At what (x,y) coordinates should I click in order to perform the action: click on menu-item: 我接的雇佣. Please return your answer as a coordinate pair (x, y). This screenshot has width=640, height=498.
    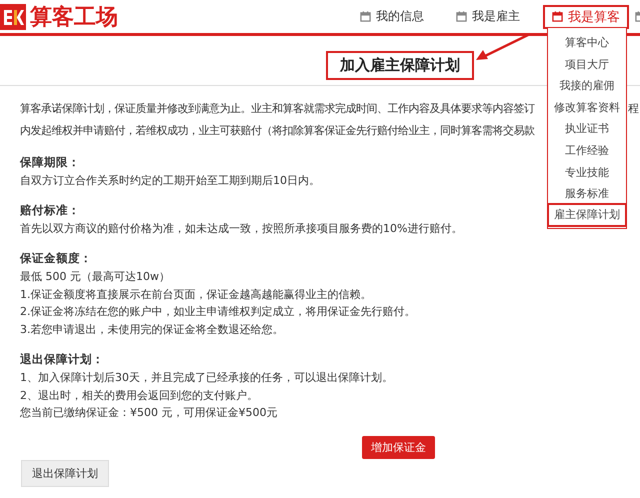
    Looking at the image, I should click on (587, 84).